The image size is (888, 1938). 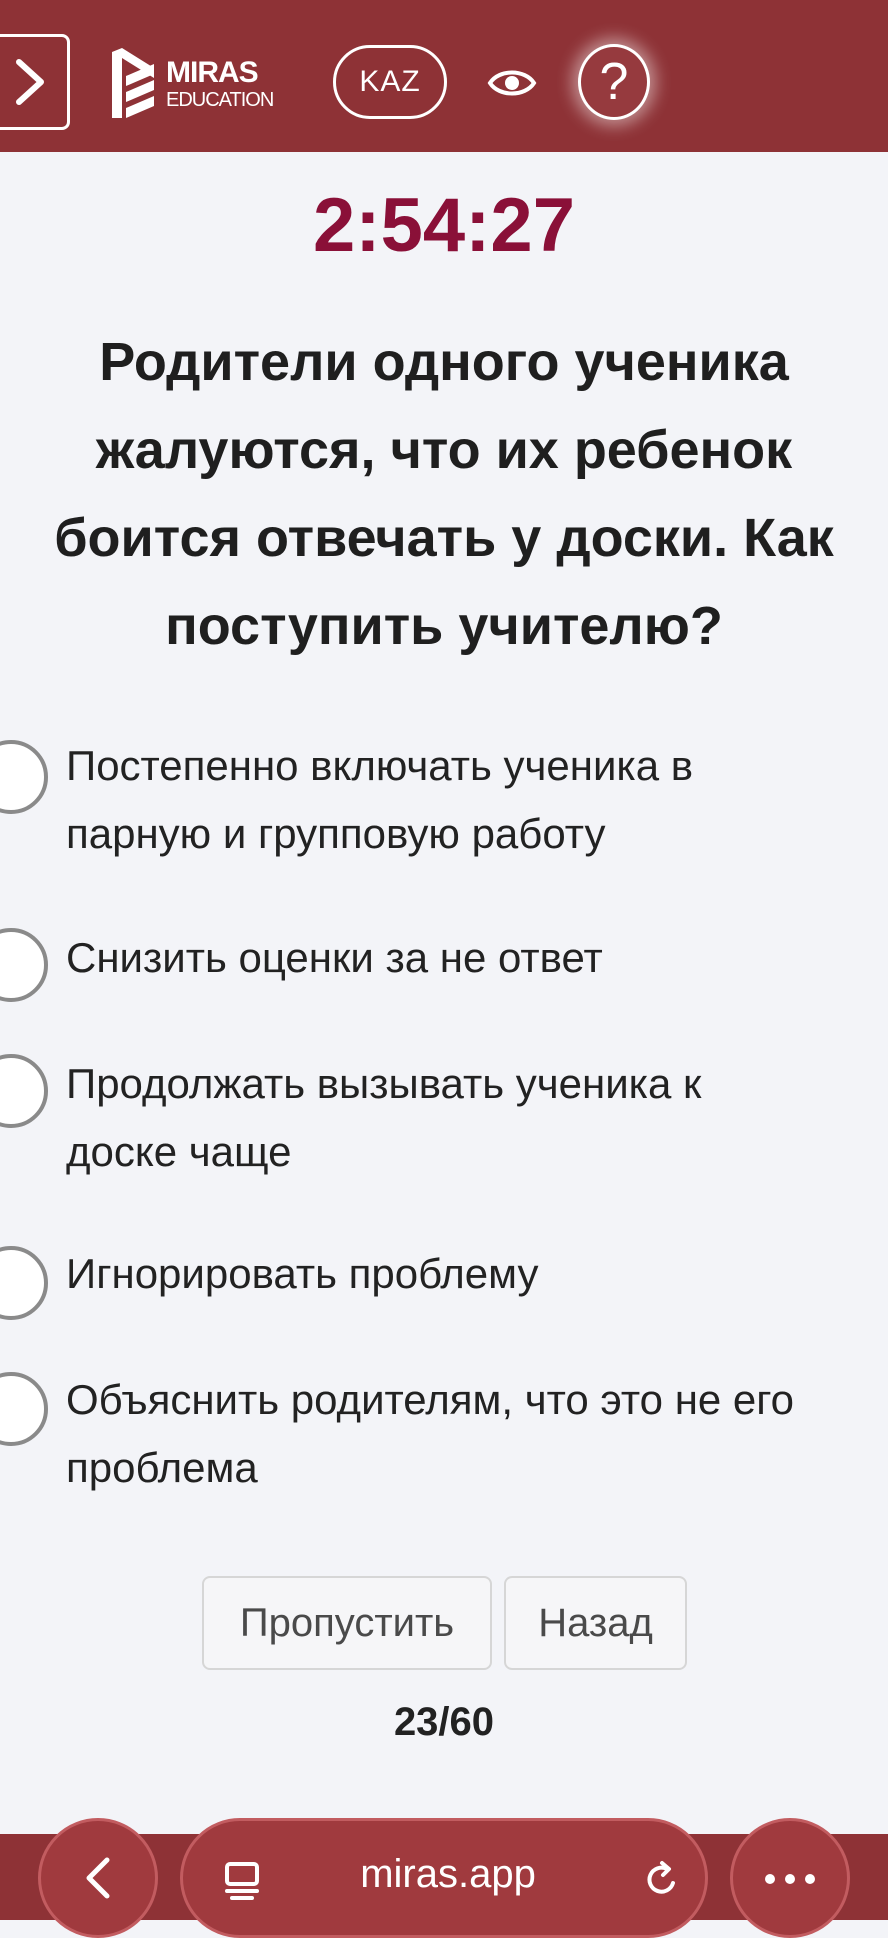 I want to click on answer-line: проблема, so click(x=162, y=1467).